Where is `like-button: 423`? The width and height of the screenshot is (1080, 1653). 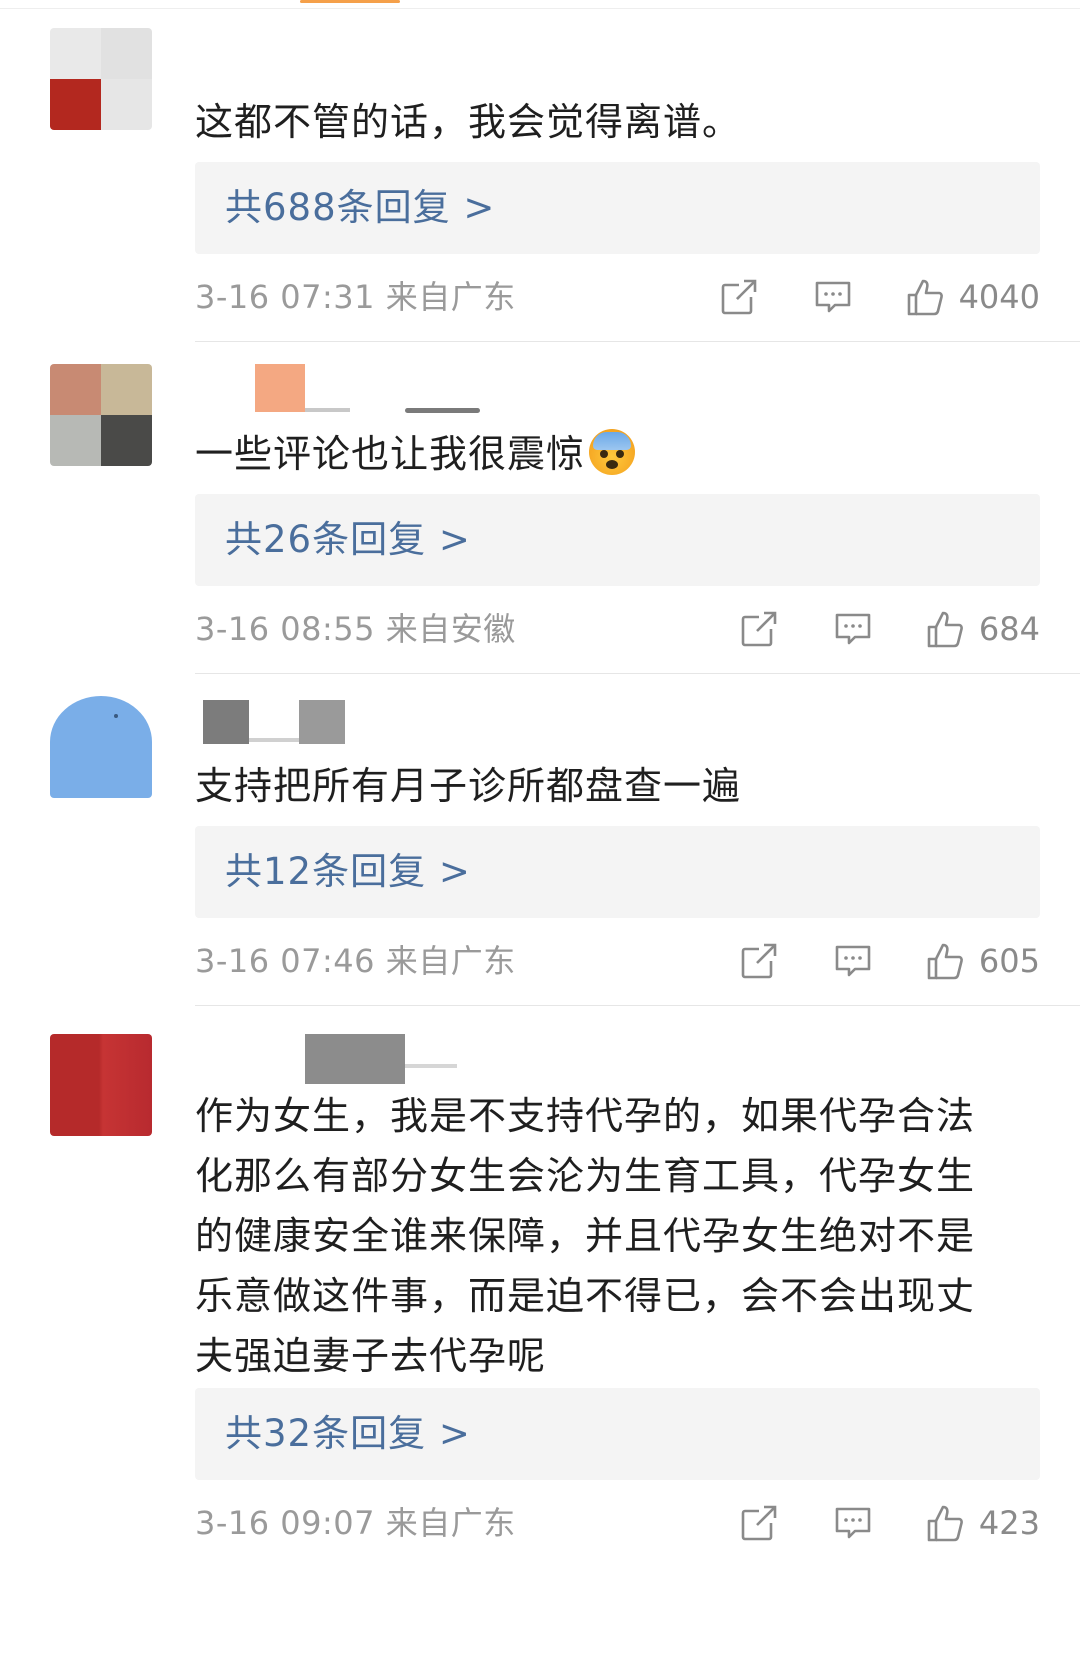
like-button: 423 is located at coordinates (982, 1523).